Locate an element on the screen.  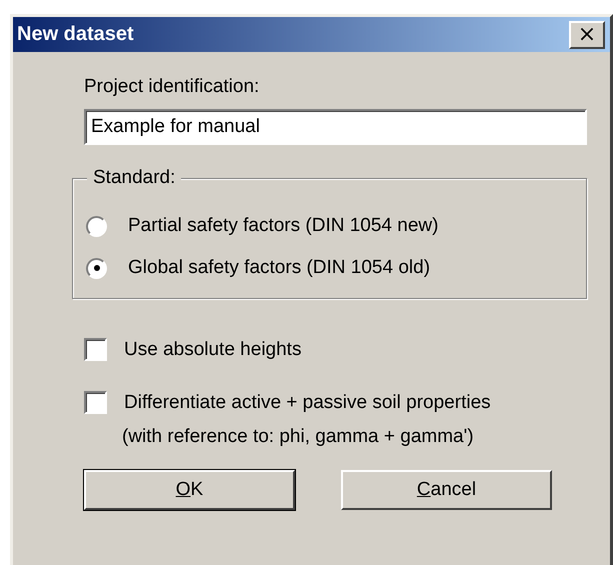
ok-button: OK is located at coordinates (189, 490).